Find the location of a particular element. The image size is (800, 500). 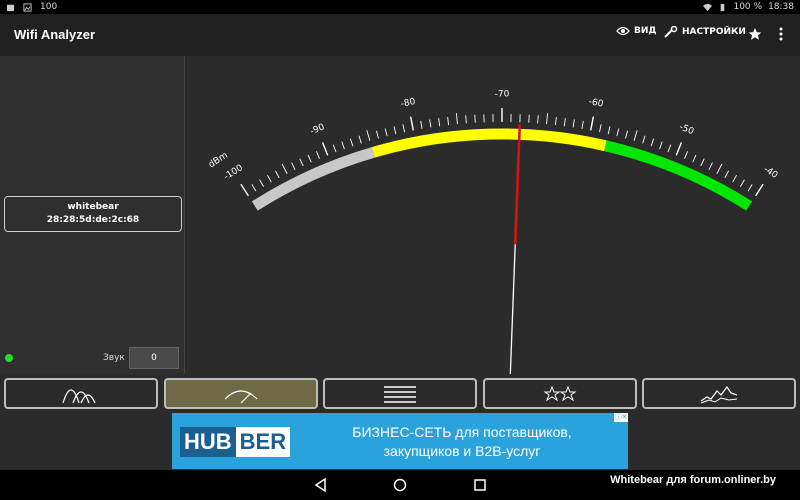

needle-tail is located at coordinates (512, 309).